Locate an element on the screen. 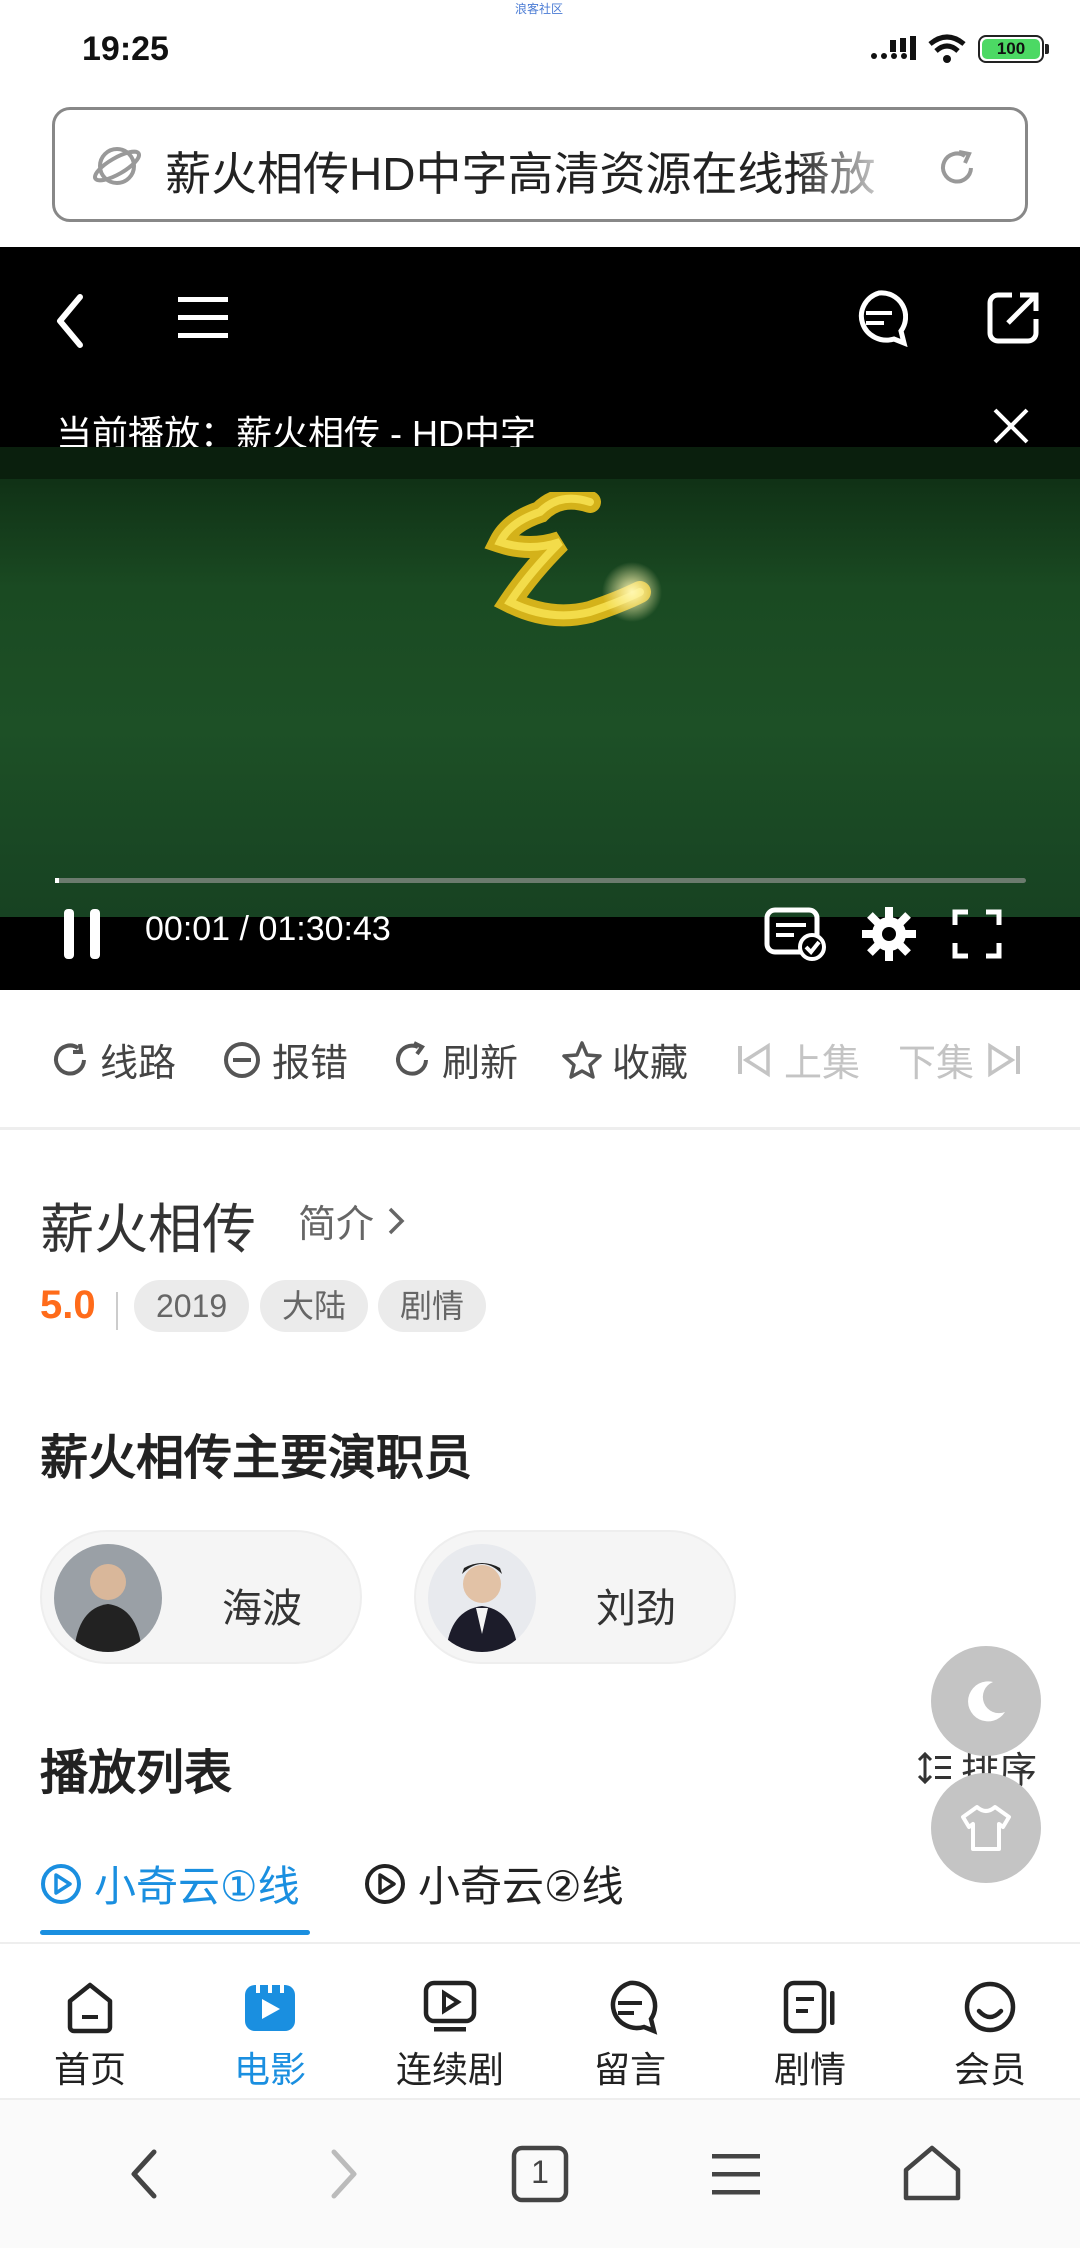 This screenshot has height=2248, width=1080. action-row: 线路 报错 刷新 收藏 上集 下集 is located at coordinates (540, 1060).